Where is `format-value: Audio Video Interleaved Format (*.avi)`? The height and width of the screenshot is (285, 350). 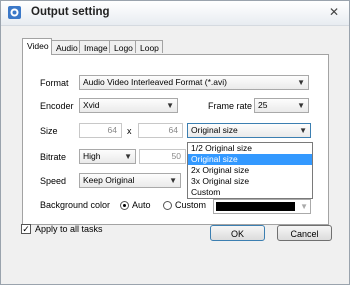 format-value: Audio Video Interleaved Format (*.avi) is located at coordinates (155, 82).